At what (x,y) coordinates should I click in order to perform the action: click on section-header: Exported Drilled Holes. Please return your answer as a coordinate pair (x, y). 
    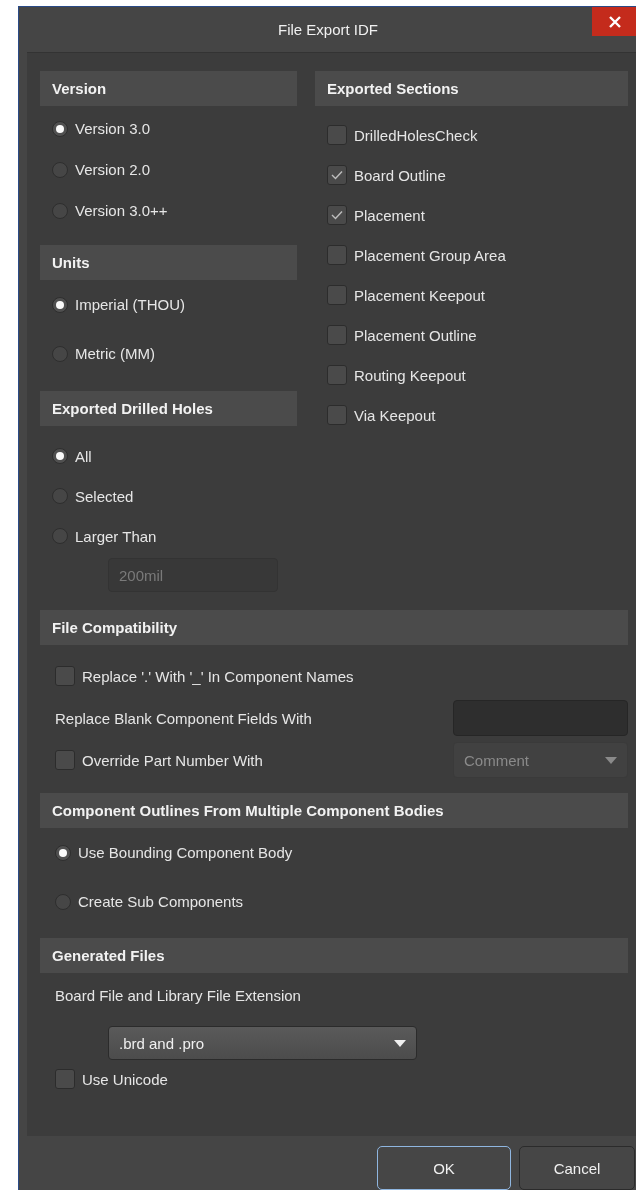
    Looking at the image, I should click on (168, 408).